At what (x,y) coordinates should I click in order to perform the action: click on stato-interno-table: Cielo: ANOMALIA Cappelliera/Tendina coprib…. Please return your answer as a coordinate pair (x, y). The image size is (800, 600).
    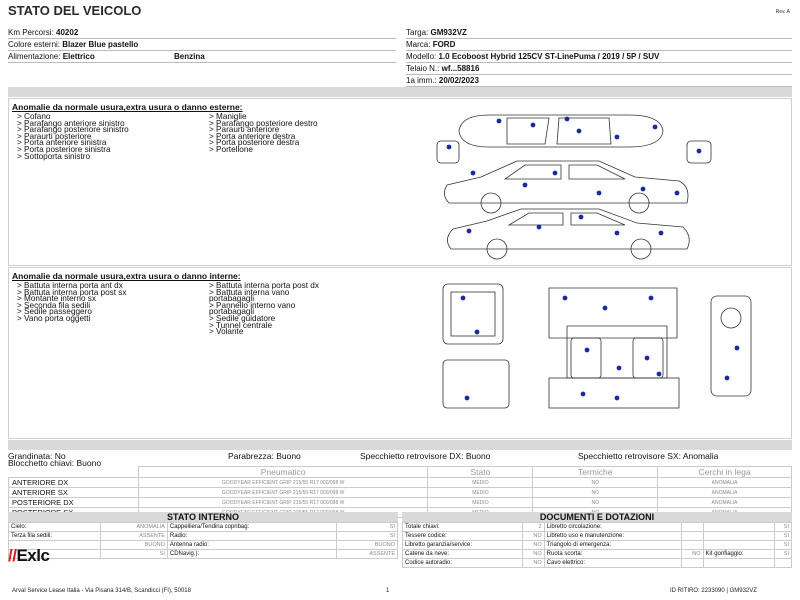
    Looking at the image, I should click on (203, 540).